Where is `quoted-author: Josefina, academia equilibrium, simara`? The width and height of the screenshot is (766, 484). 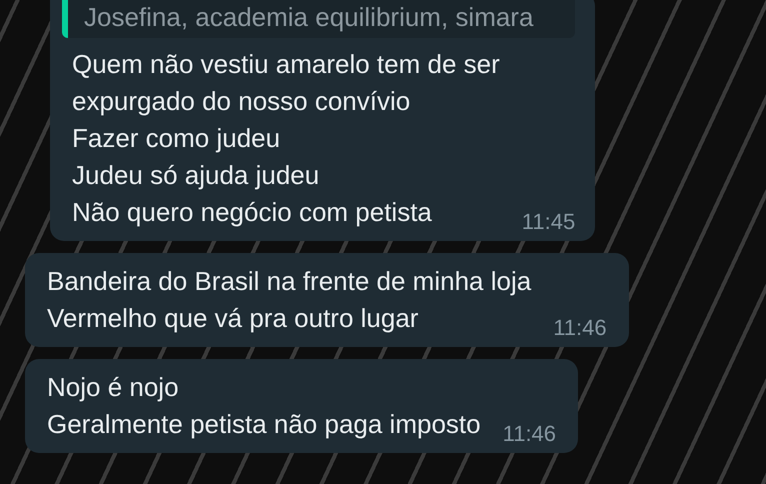 quoted-author: Josefina, academia equilibrium, simara is located at coordinates (309, 17).